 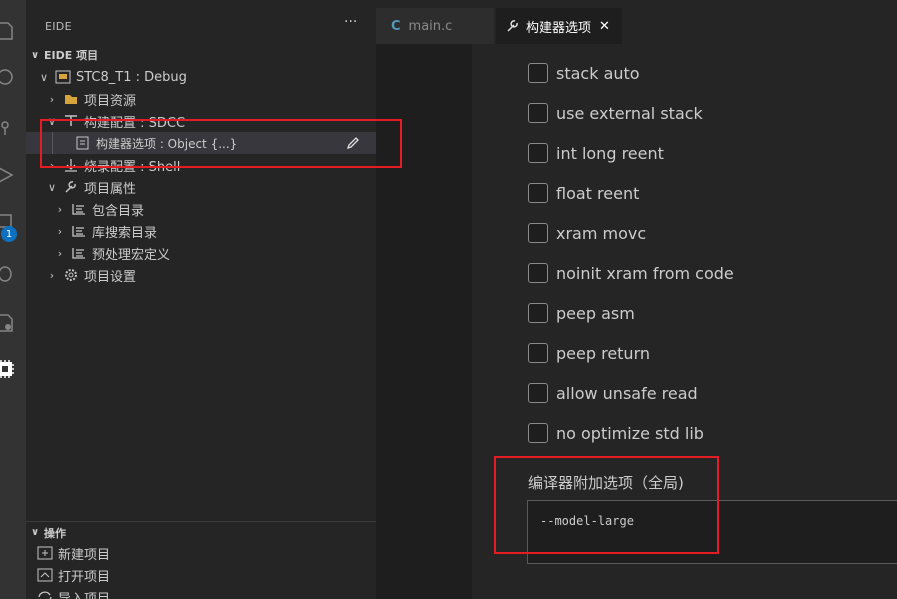 I want to click on section-operations: ∨ 操作, so click(x=201, y=532).